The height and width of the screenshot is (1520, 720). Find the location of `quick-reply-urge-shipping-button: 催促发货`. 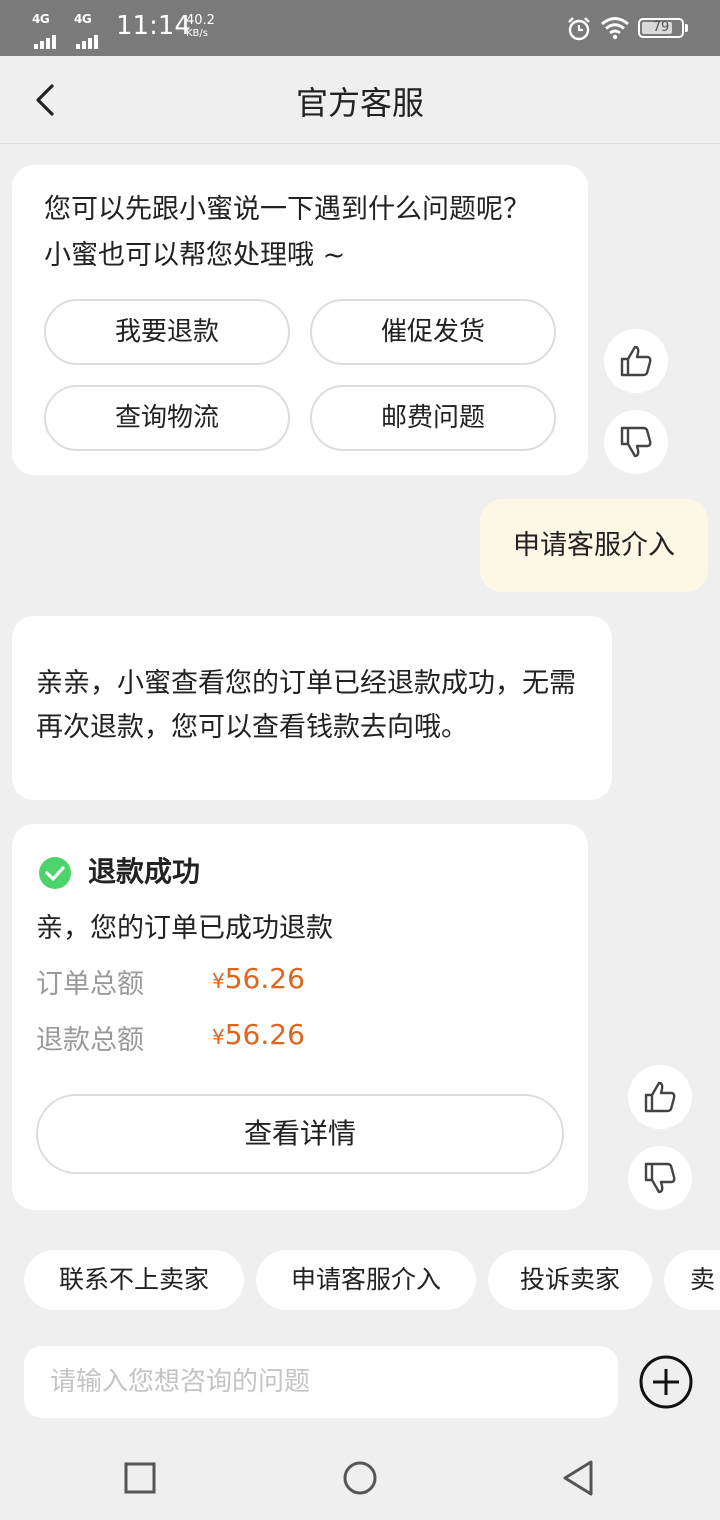

quick-reply-urge-shipping-button: 催促发货 is located at coordinates (433, 332).